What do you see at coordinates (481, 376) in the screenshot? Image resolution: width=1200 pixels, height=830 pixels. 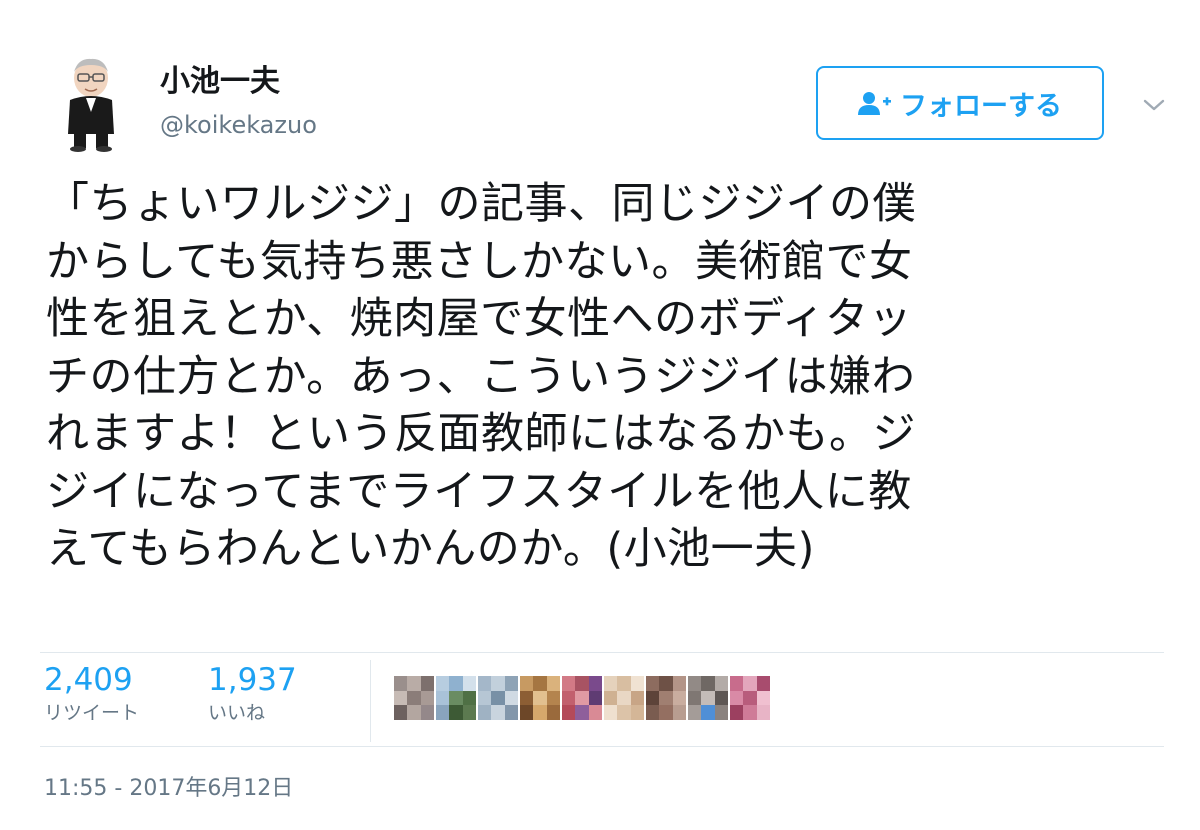 I see `tweet-text-line: チの仕方とか。あっ、こういうジジイは嫌わ` at bounding box center [481, 376].